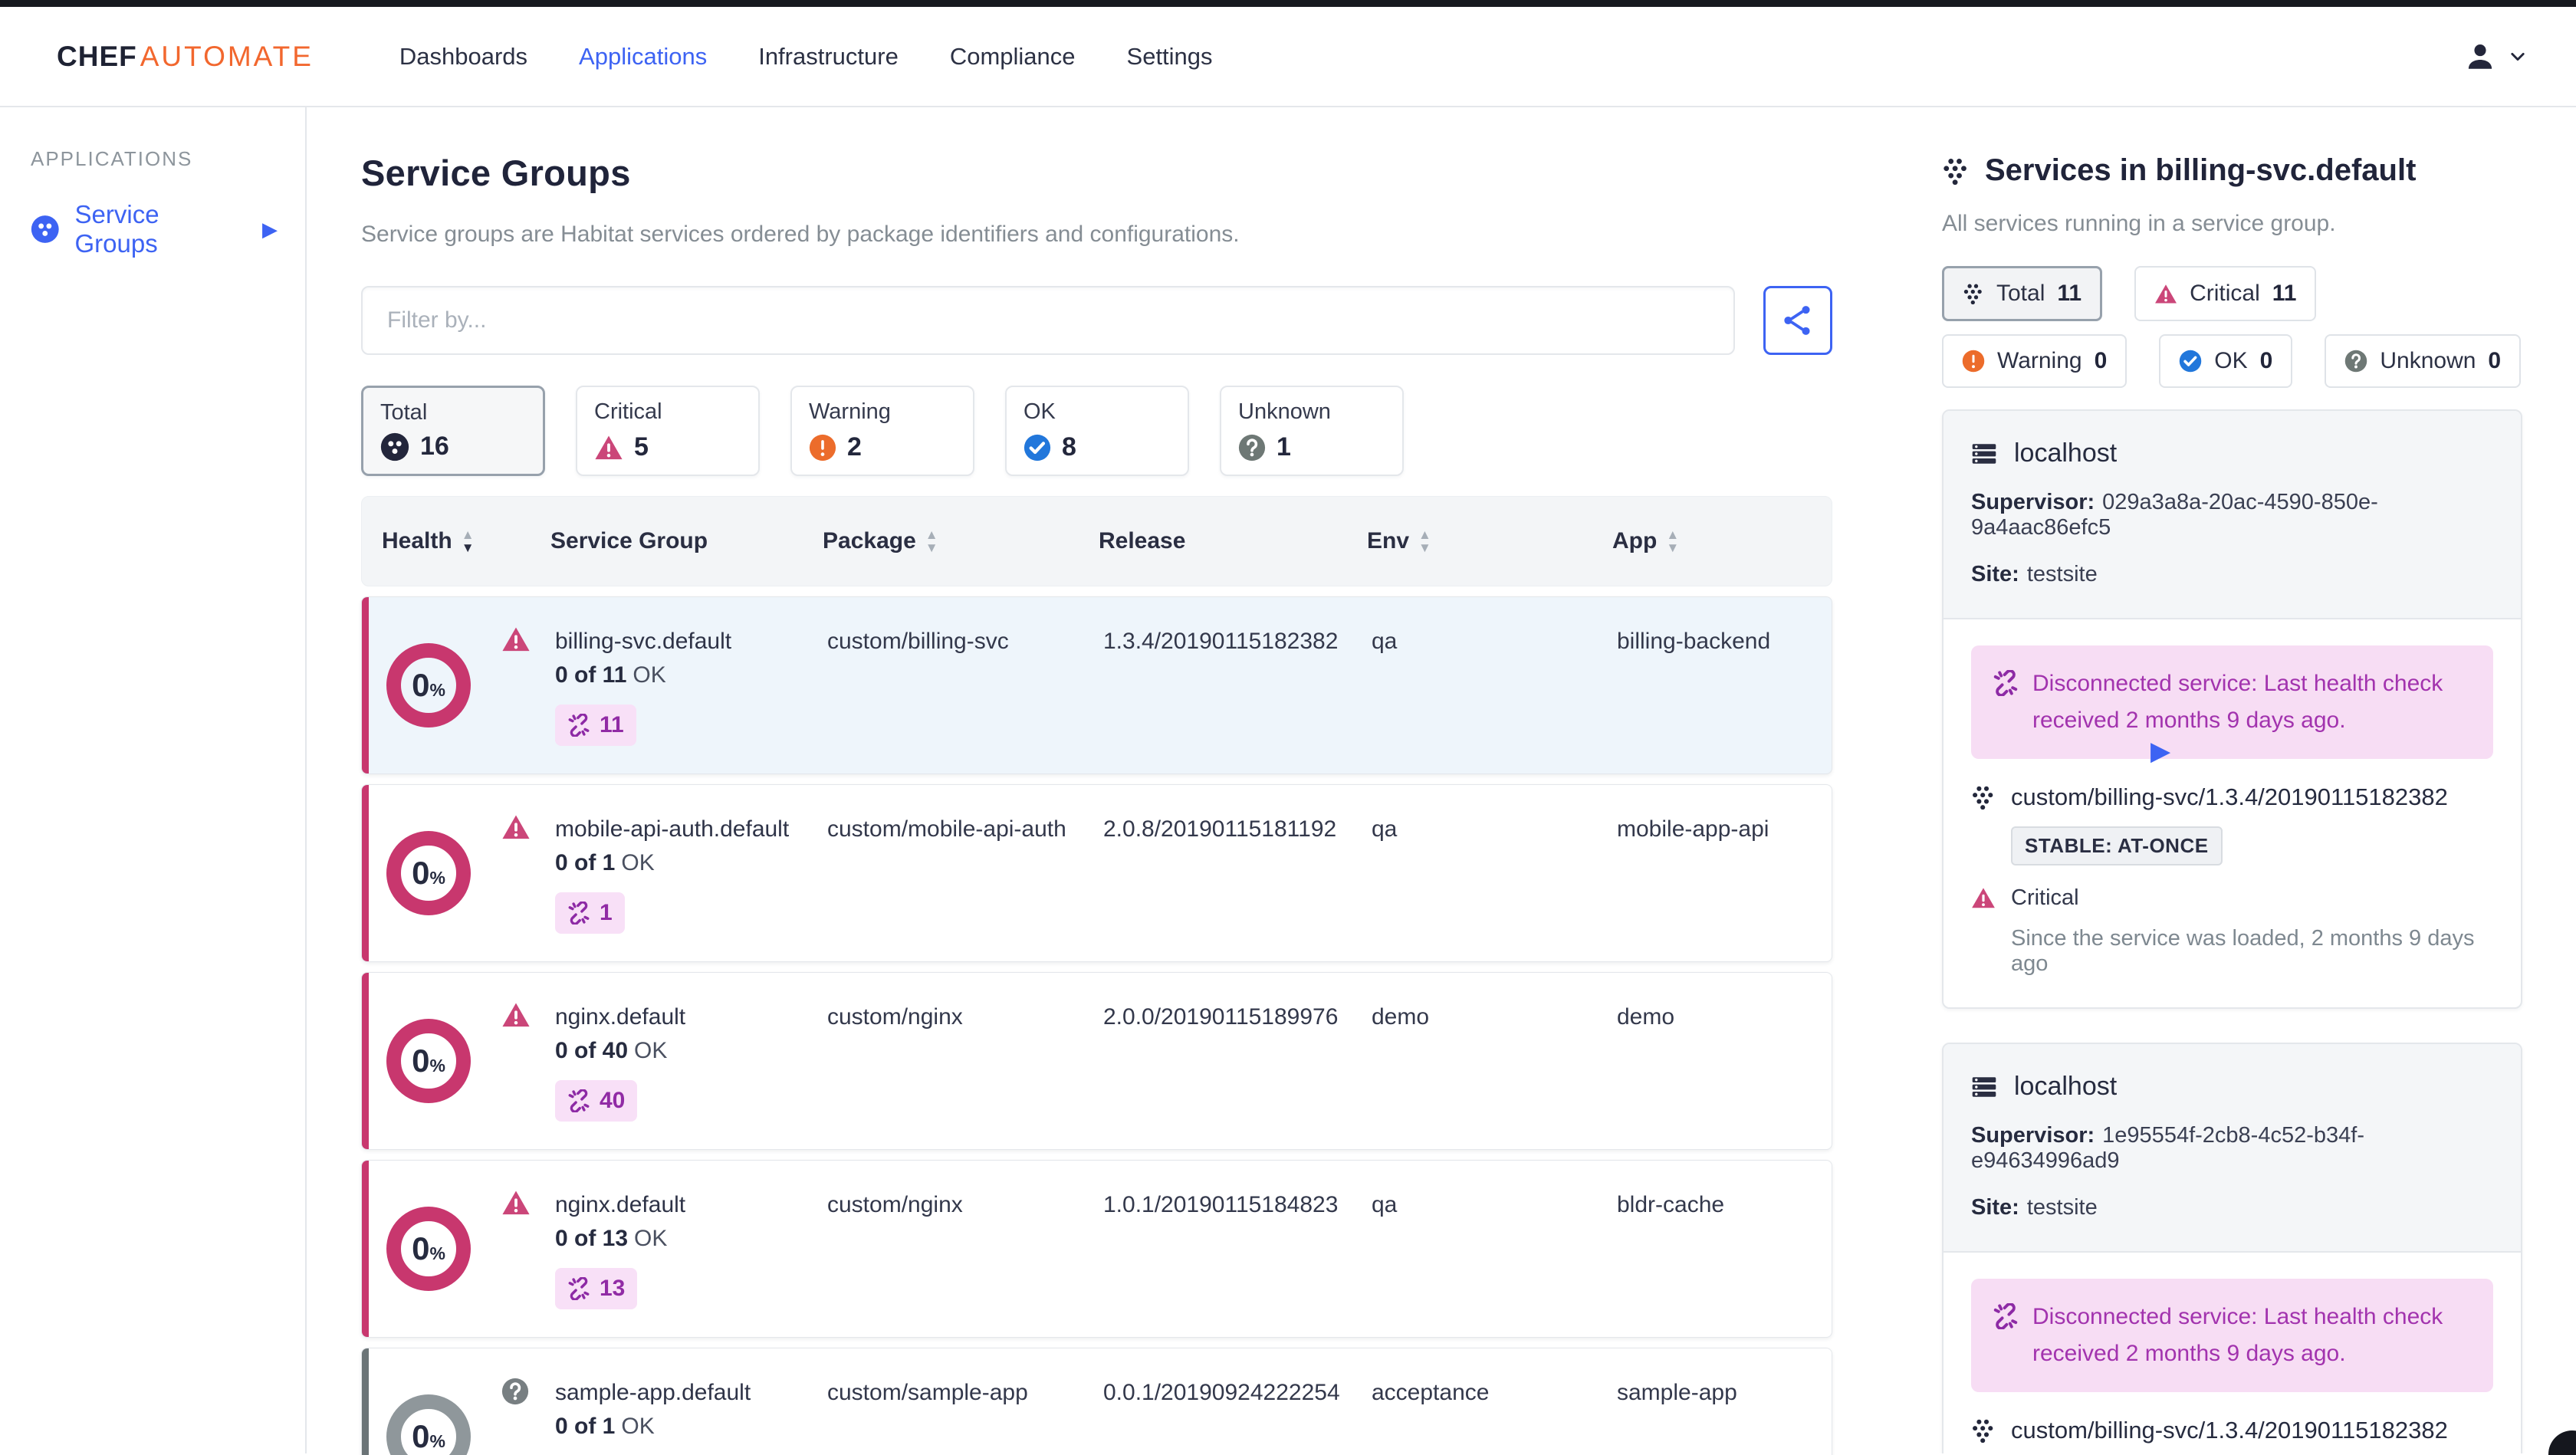  What do you see at coordinates (1221, 641) in the screenshot?
I see `release-cell: 1.3.4/20190115182382` at bounding box center [1221, 641].